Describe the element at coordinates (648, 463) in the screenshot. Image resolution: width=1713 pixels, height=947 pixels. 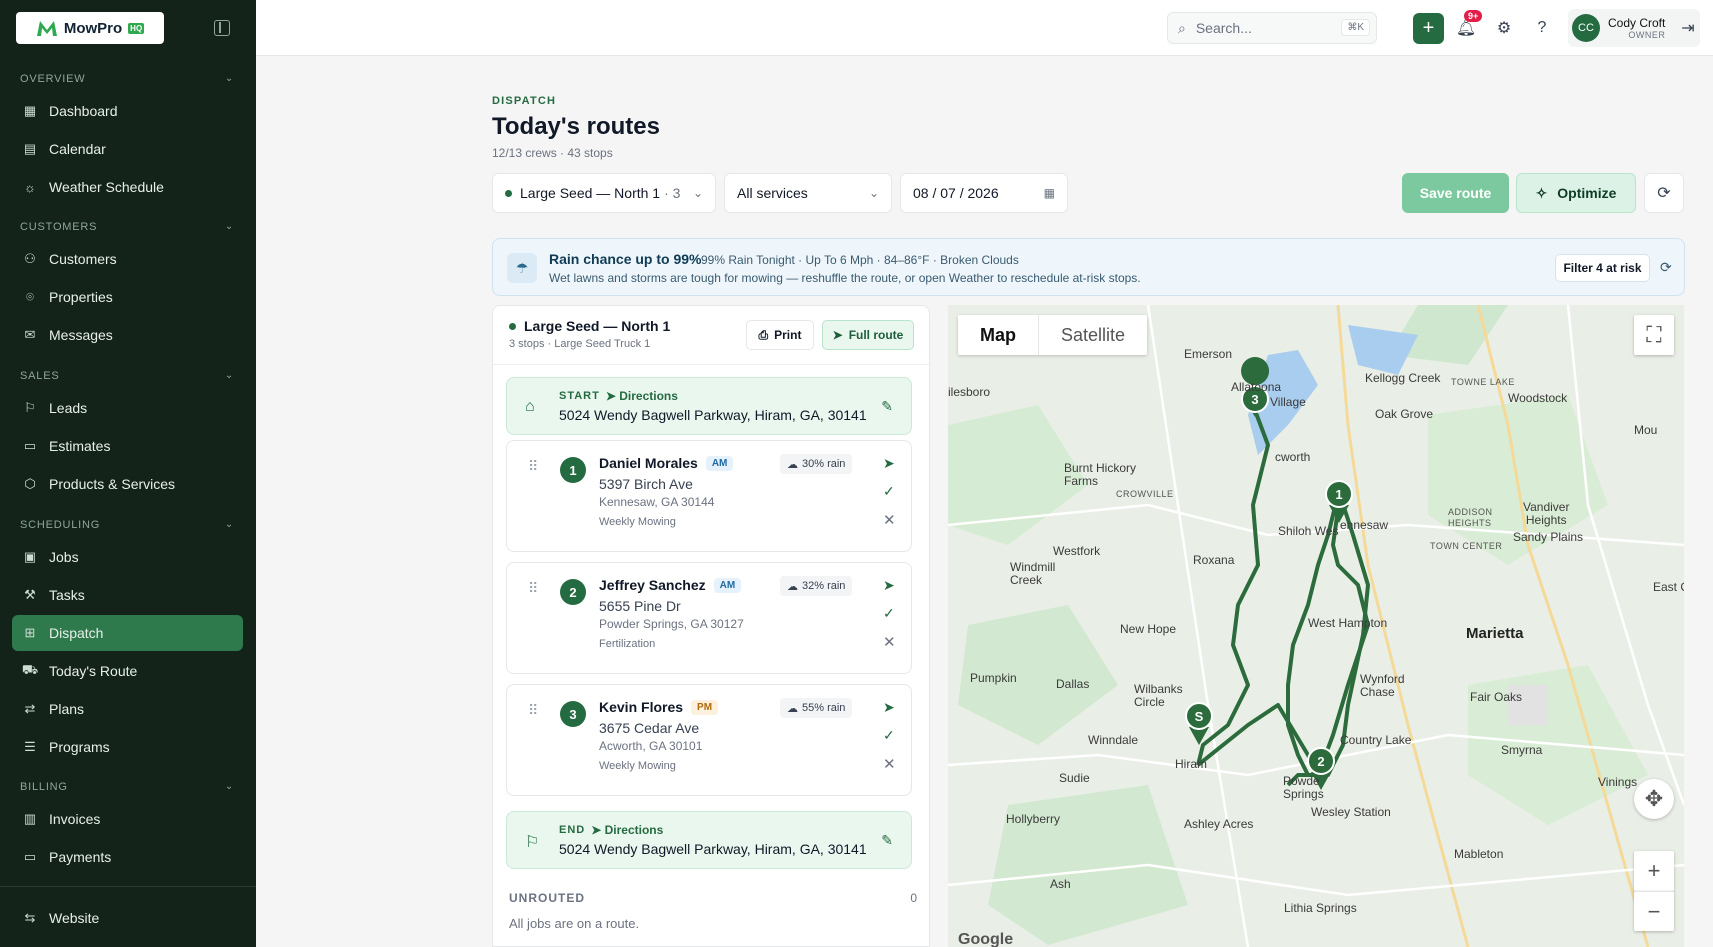
I see `customer-name: Daniel Morales` at that location.